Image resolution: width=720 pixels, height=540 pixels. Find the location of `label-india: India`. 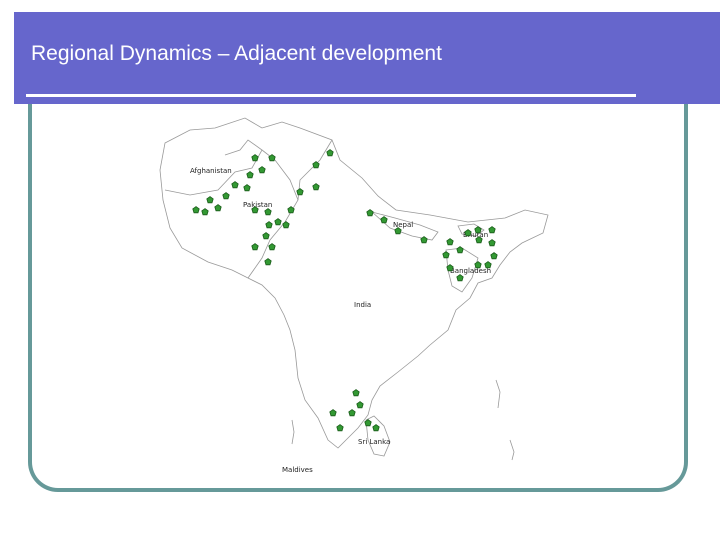

label-india: India is located at coordinates (362, 305).